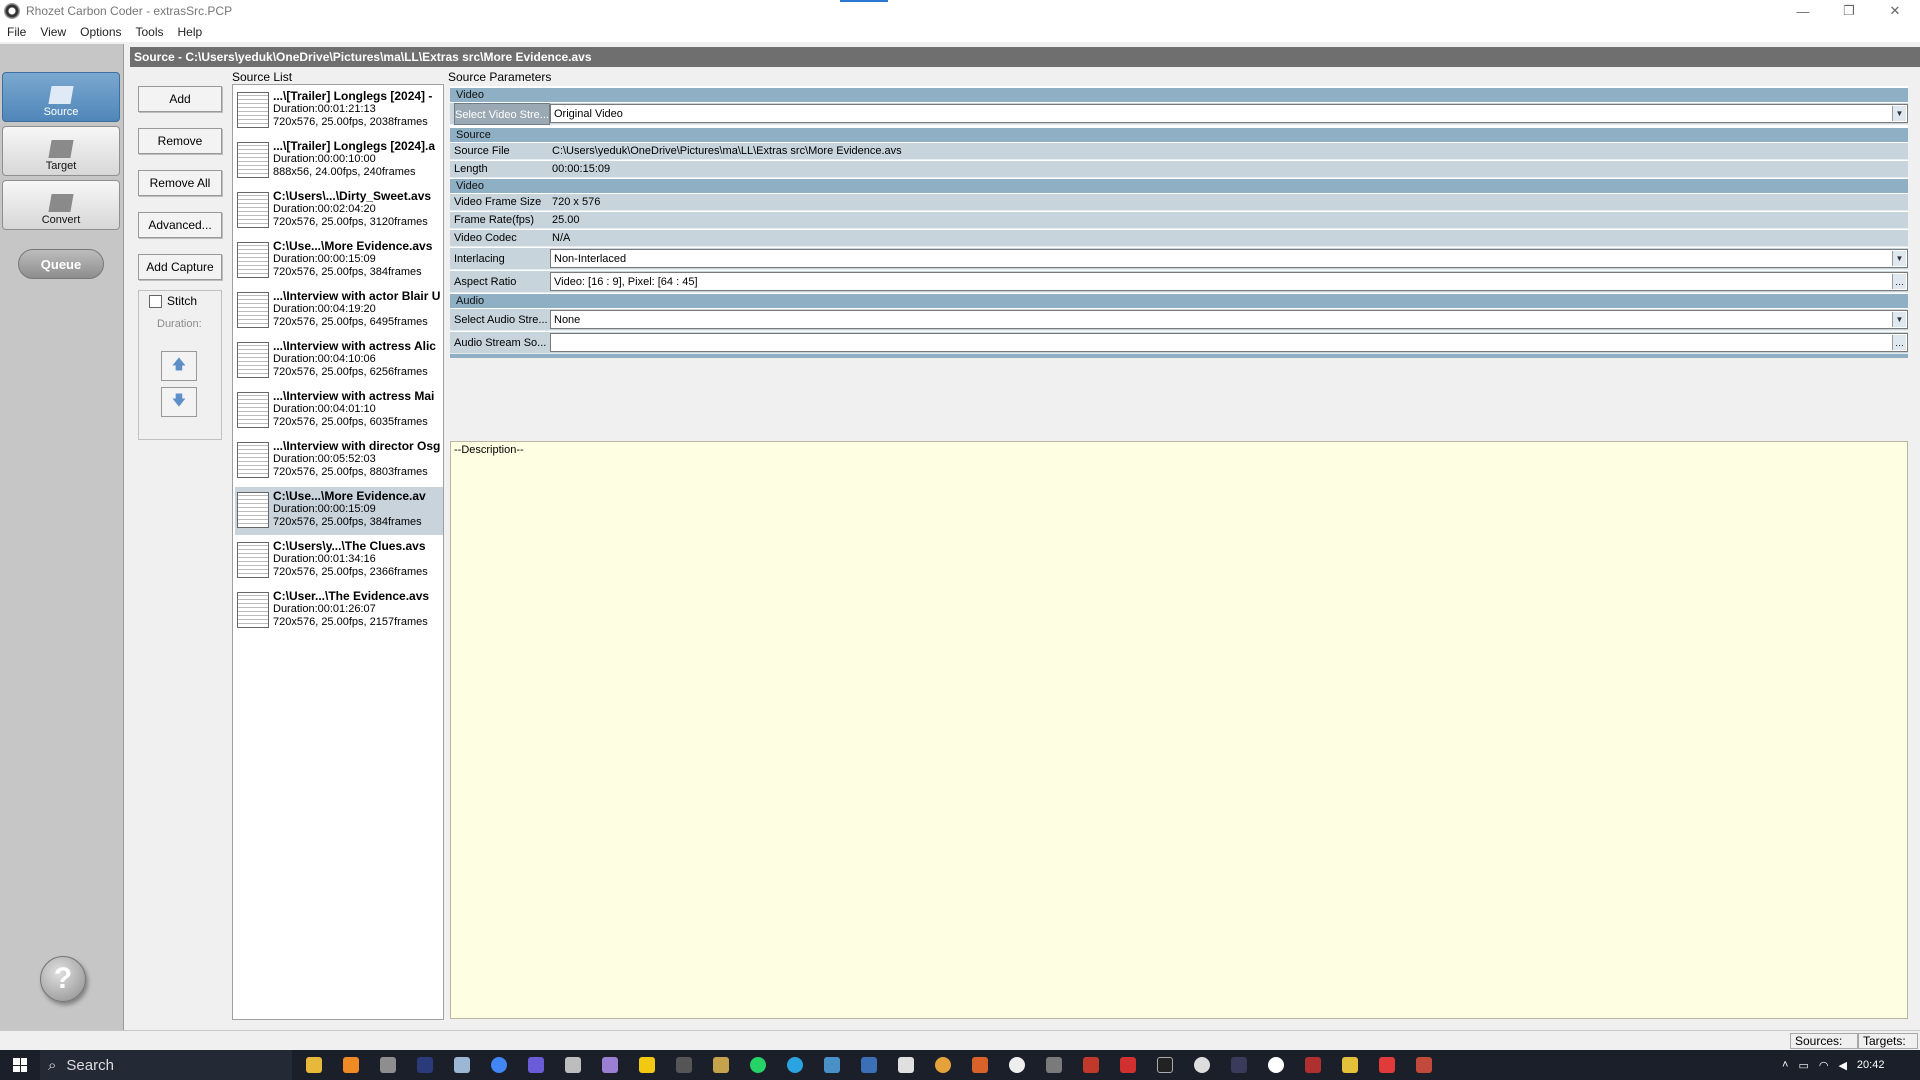  What do you see at coordinates (352, 196) in the screenshot?
I see `source-name: C:\Users\...\Dirty_Sweet.avs` at bounding box center [352, 196].